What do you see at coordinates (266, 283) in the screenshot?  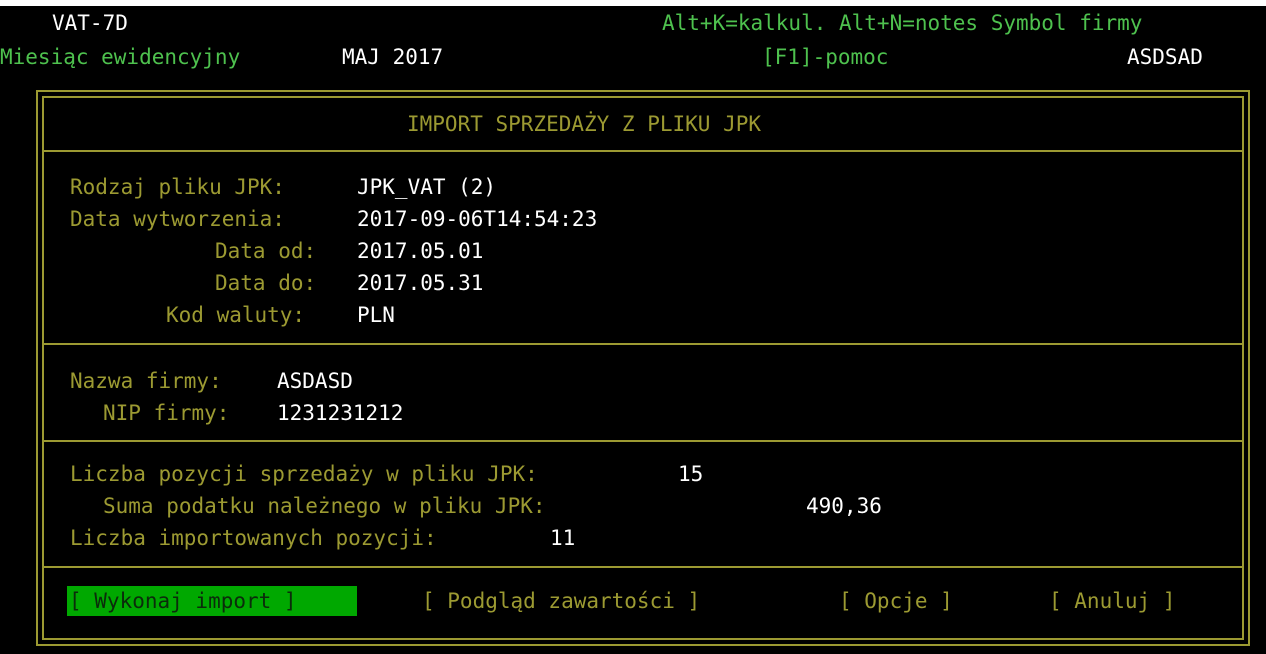 I see `date-to-label: Data do:` at bounding box center [266, 283].